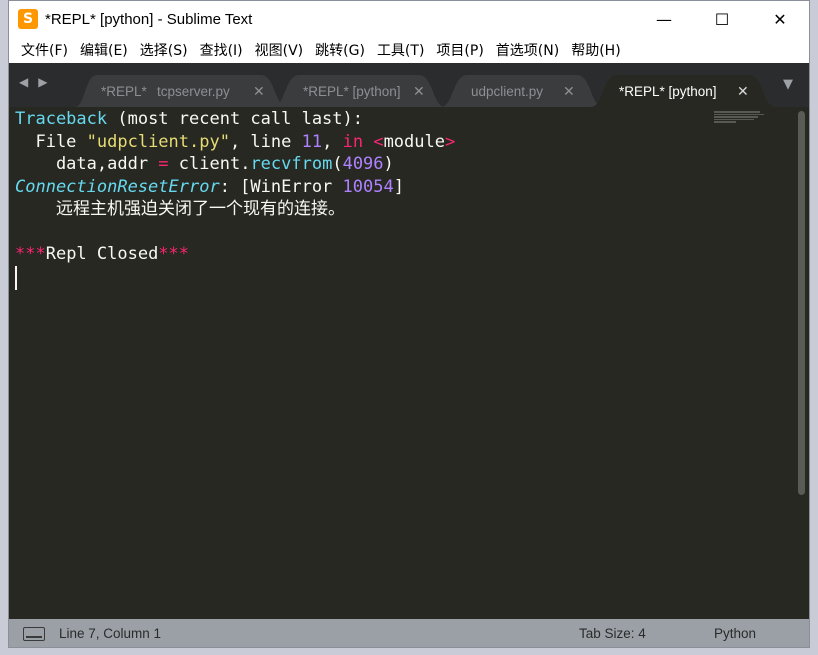 This screenshot has height=655, width=818. I want to click on sublime-app-icon: S, so click(28, 19).